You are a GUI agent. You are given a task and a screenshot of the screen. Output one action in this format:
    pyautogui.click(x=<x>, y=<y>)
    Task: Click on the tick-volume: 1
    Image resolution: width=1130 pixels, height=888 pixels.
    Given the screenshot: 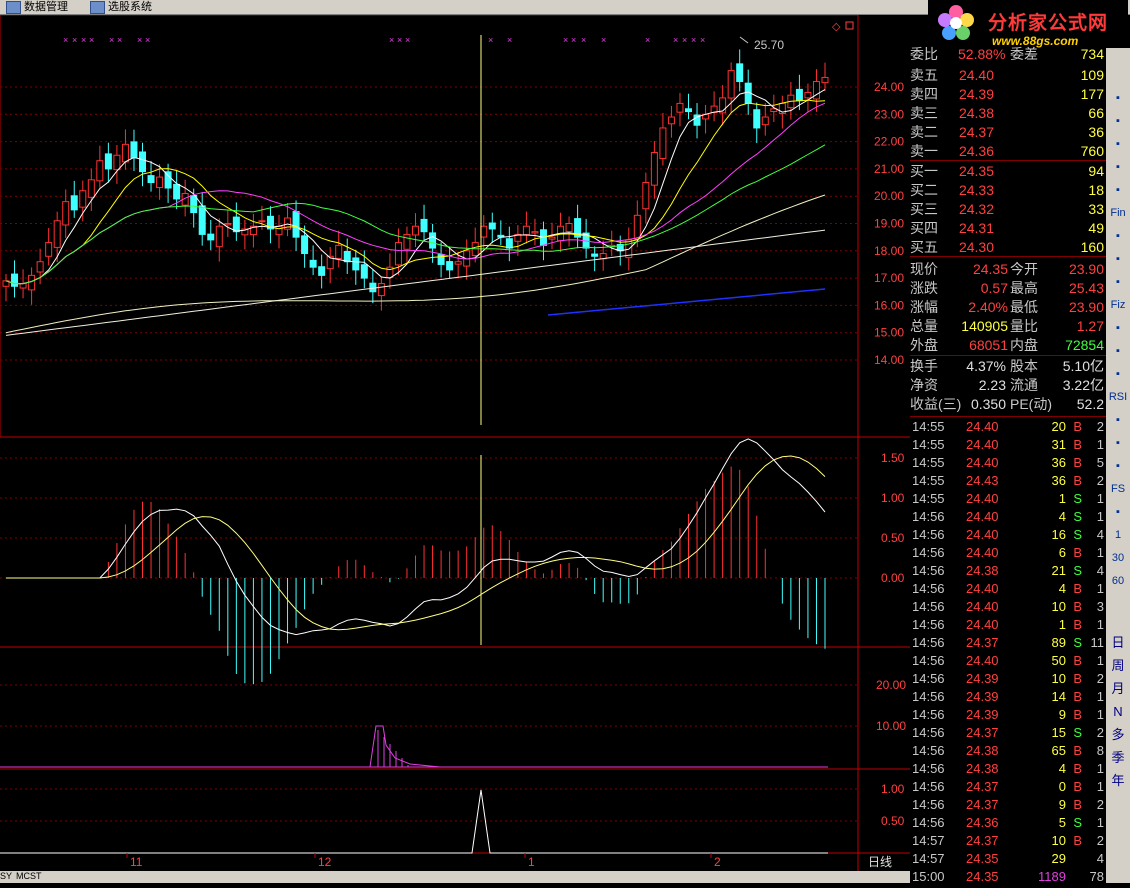 What is the action you would take?
    pyautogui.click(x=1062, y=624)
    